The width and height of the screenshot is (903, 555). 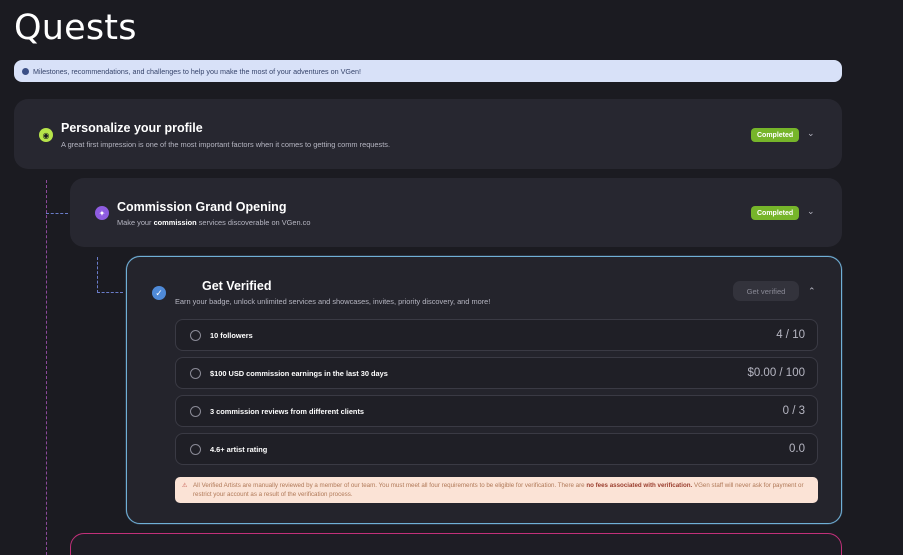 What do you see at coordinates (496, 449) in the screenshot?
I see `requirement-row: 4.6+ artist rating 0.0` at bounding box center [496, 449].